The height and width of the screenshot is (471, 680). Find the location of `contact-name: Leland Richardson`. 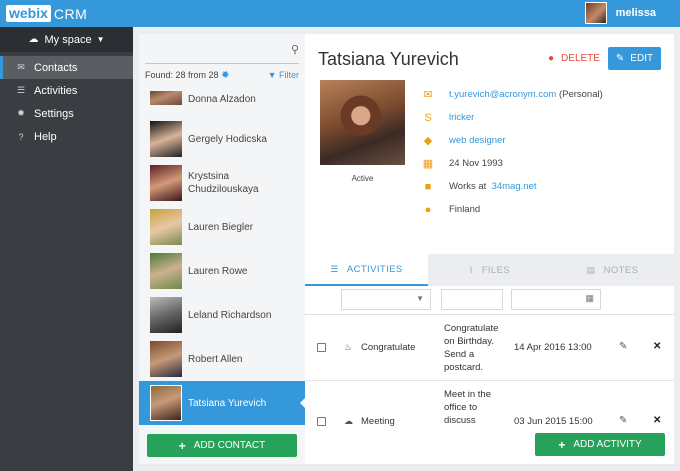

contact-name: Leland Richardson is located at coordinates (230, 315).